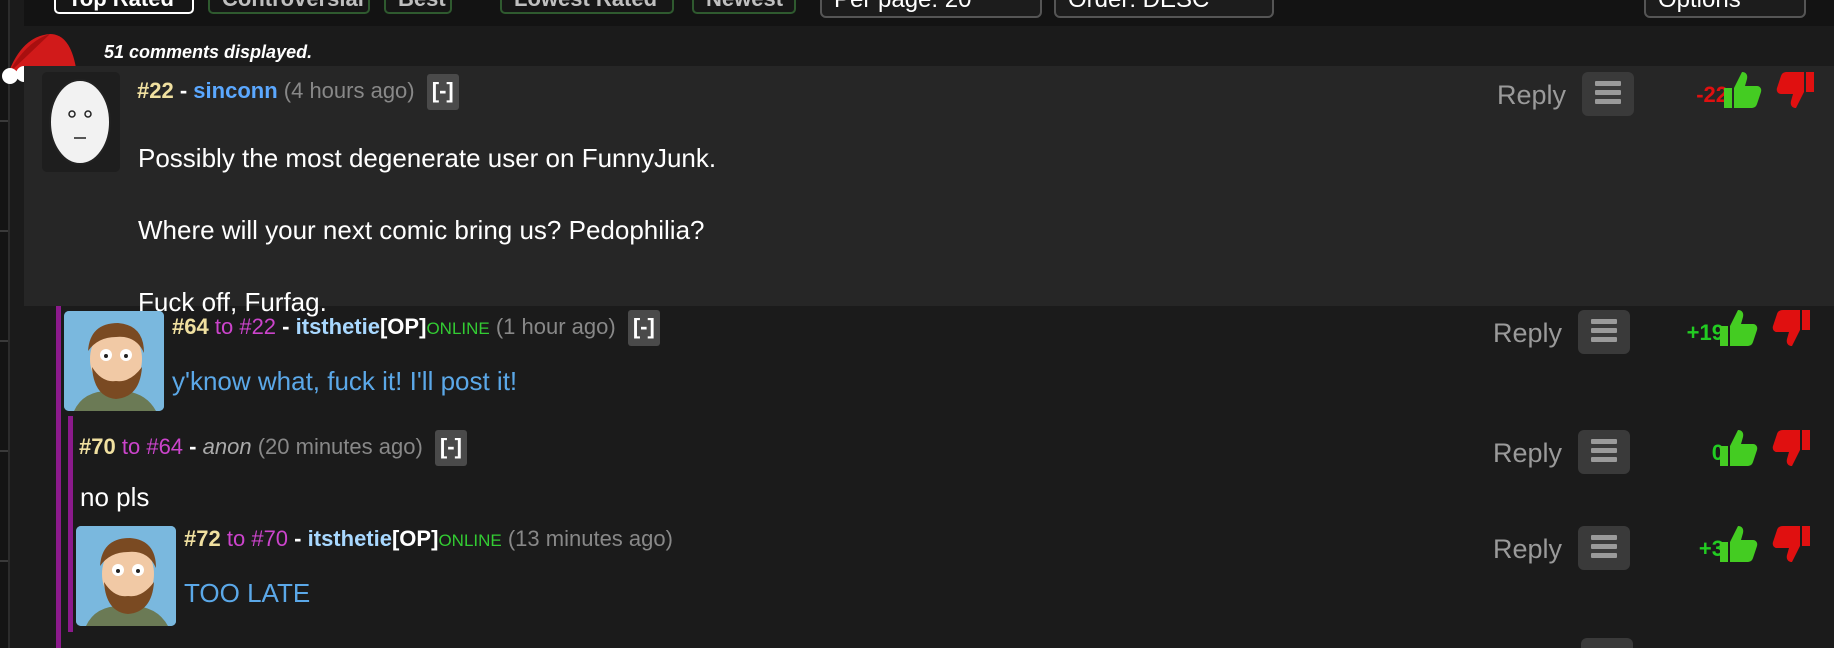 This screenshot has height=648, width=1834. I want to click on comment-text: y'know what, fuck it! I'll post it!, so click(345, 381).